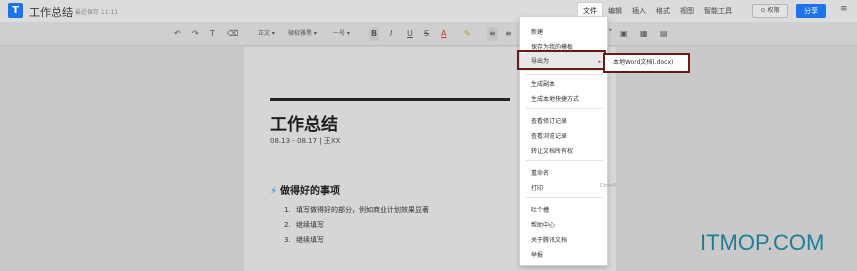 The width and height of the screenshot is (857, 271). I want to click on menu-item-label: 新建, so click(537, 32).